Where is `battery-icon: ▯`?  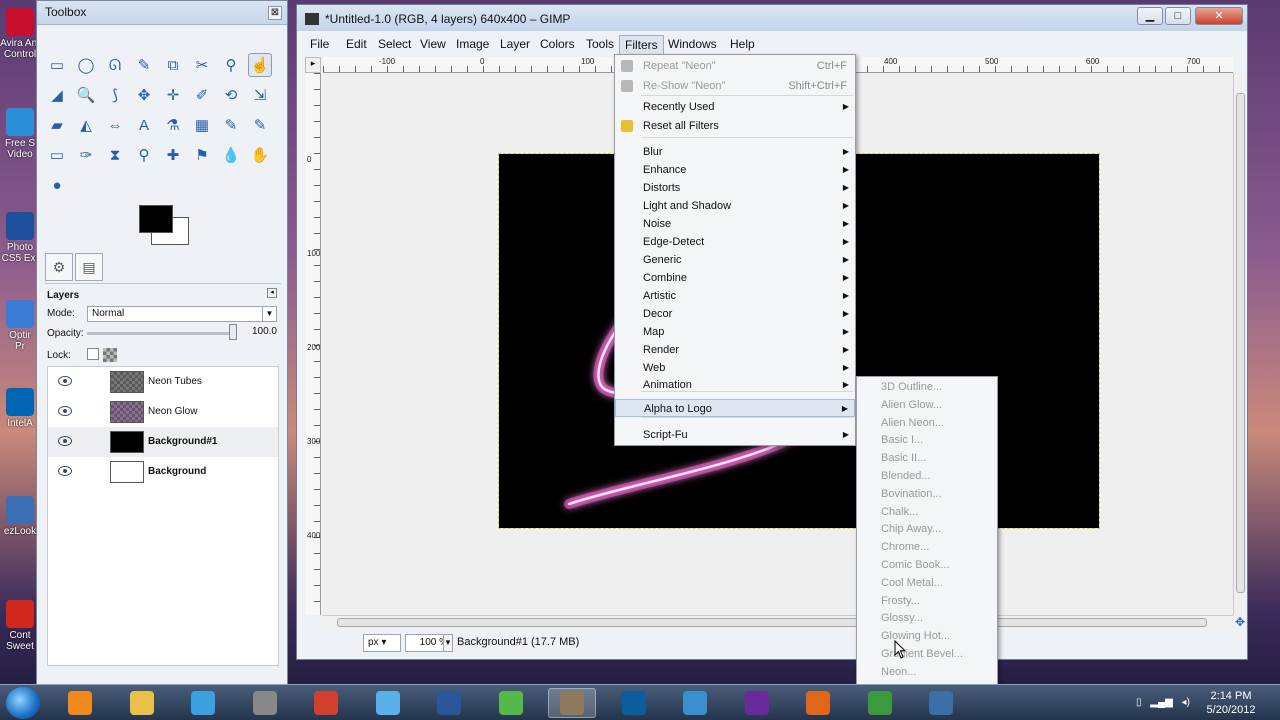
battery-icon: ▯ is located at coordinates (1139, 702).